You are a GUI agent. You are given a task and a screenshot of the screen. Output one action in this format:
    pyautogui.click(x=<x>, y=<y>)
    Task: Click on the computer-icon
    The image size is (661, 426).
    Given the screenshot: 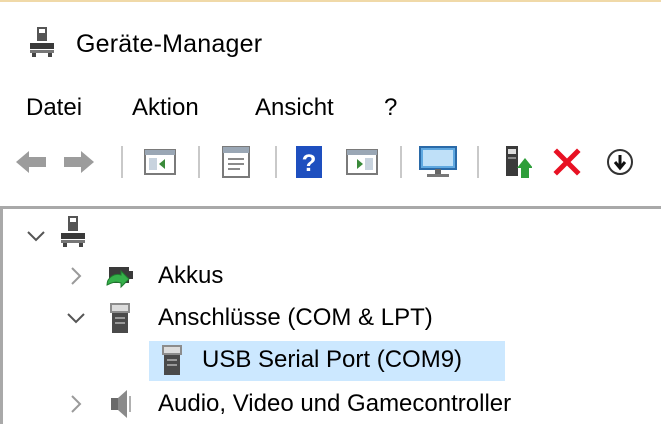 What is the action you would take?
    pyautogui.click(x=76, y=232)
    